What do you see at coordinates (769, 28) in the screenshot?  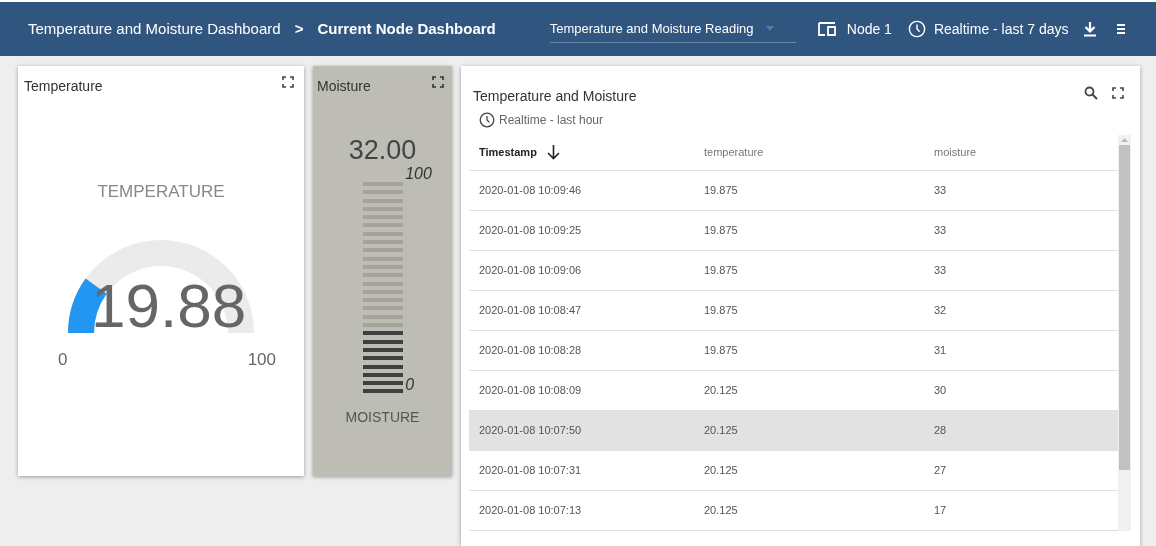 I see `dropdown-caret-icon` at bounding box center [769, 28].